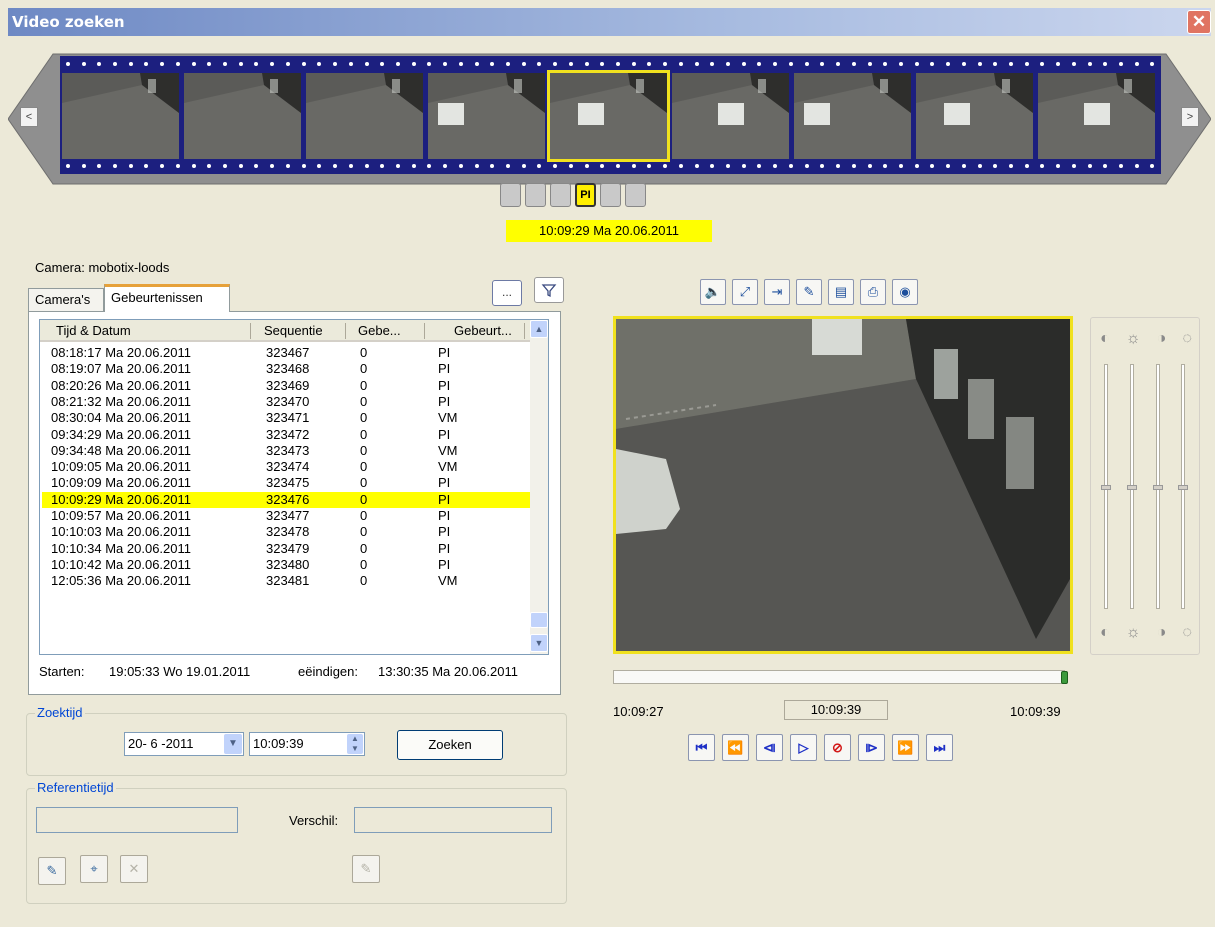  I want to click on export-clip-icon: ⇥, so click(777, 292).